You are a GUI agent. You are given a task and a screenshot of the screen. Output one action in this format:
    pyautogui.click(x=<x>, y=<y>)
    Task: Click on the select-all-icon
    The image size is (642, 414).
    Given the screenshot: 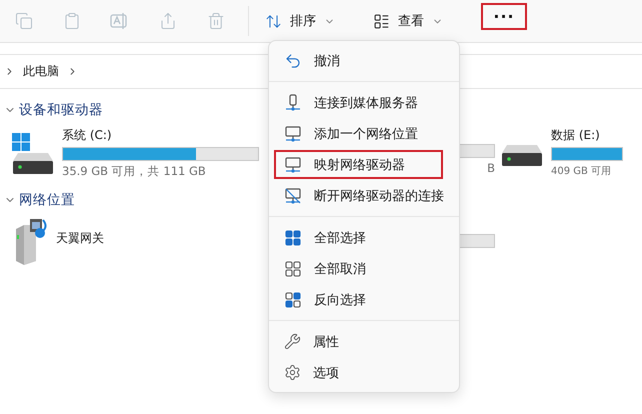 What is the action you would take?
    pyautogui.click(x=293, y=237)
    